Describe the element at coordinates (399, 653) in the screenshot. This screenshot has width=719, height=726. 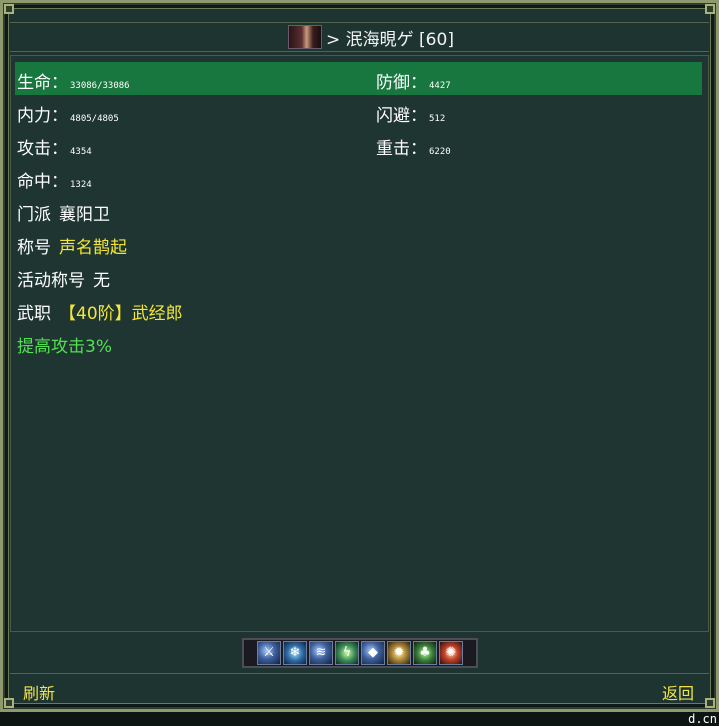
I see `gear-skill-icon: ✹` at that location.